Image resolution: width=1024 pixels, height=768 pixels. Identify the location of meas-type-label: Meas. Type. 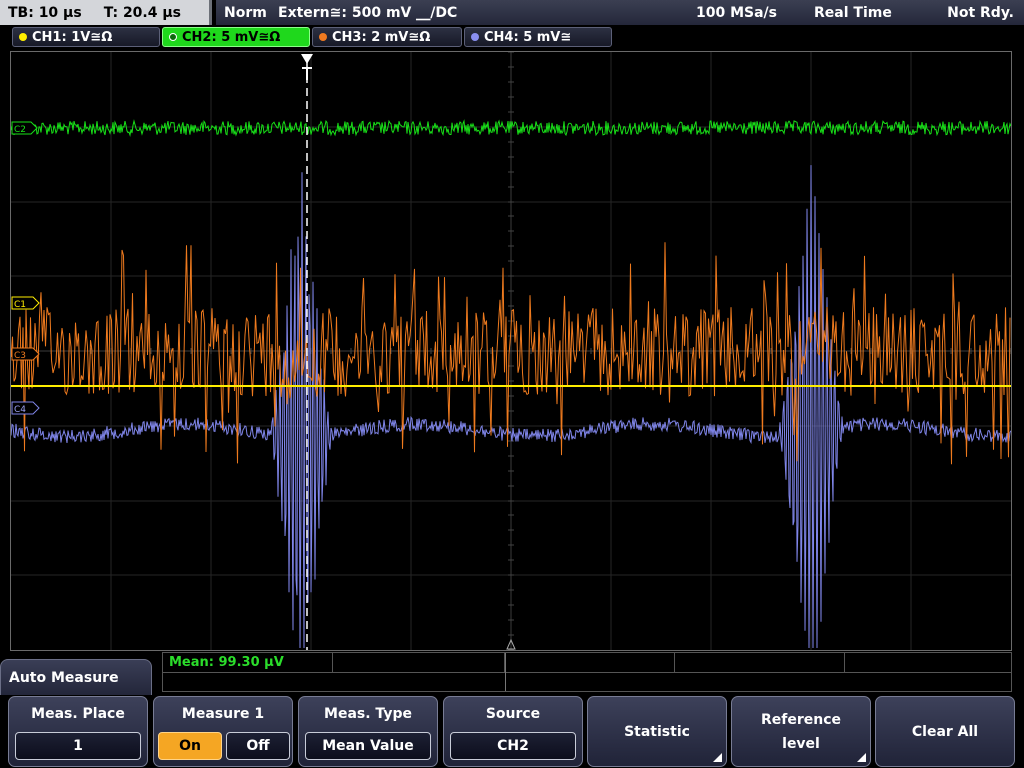
(368, 714).